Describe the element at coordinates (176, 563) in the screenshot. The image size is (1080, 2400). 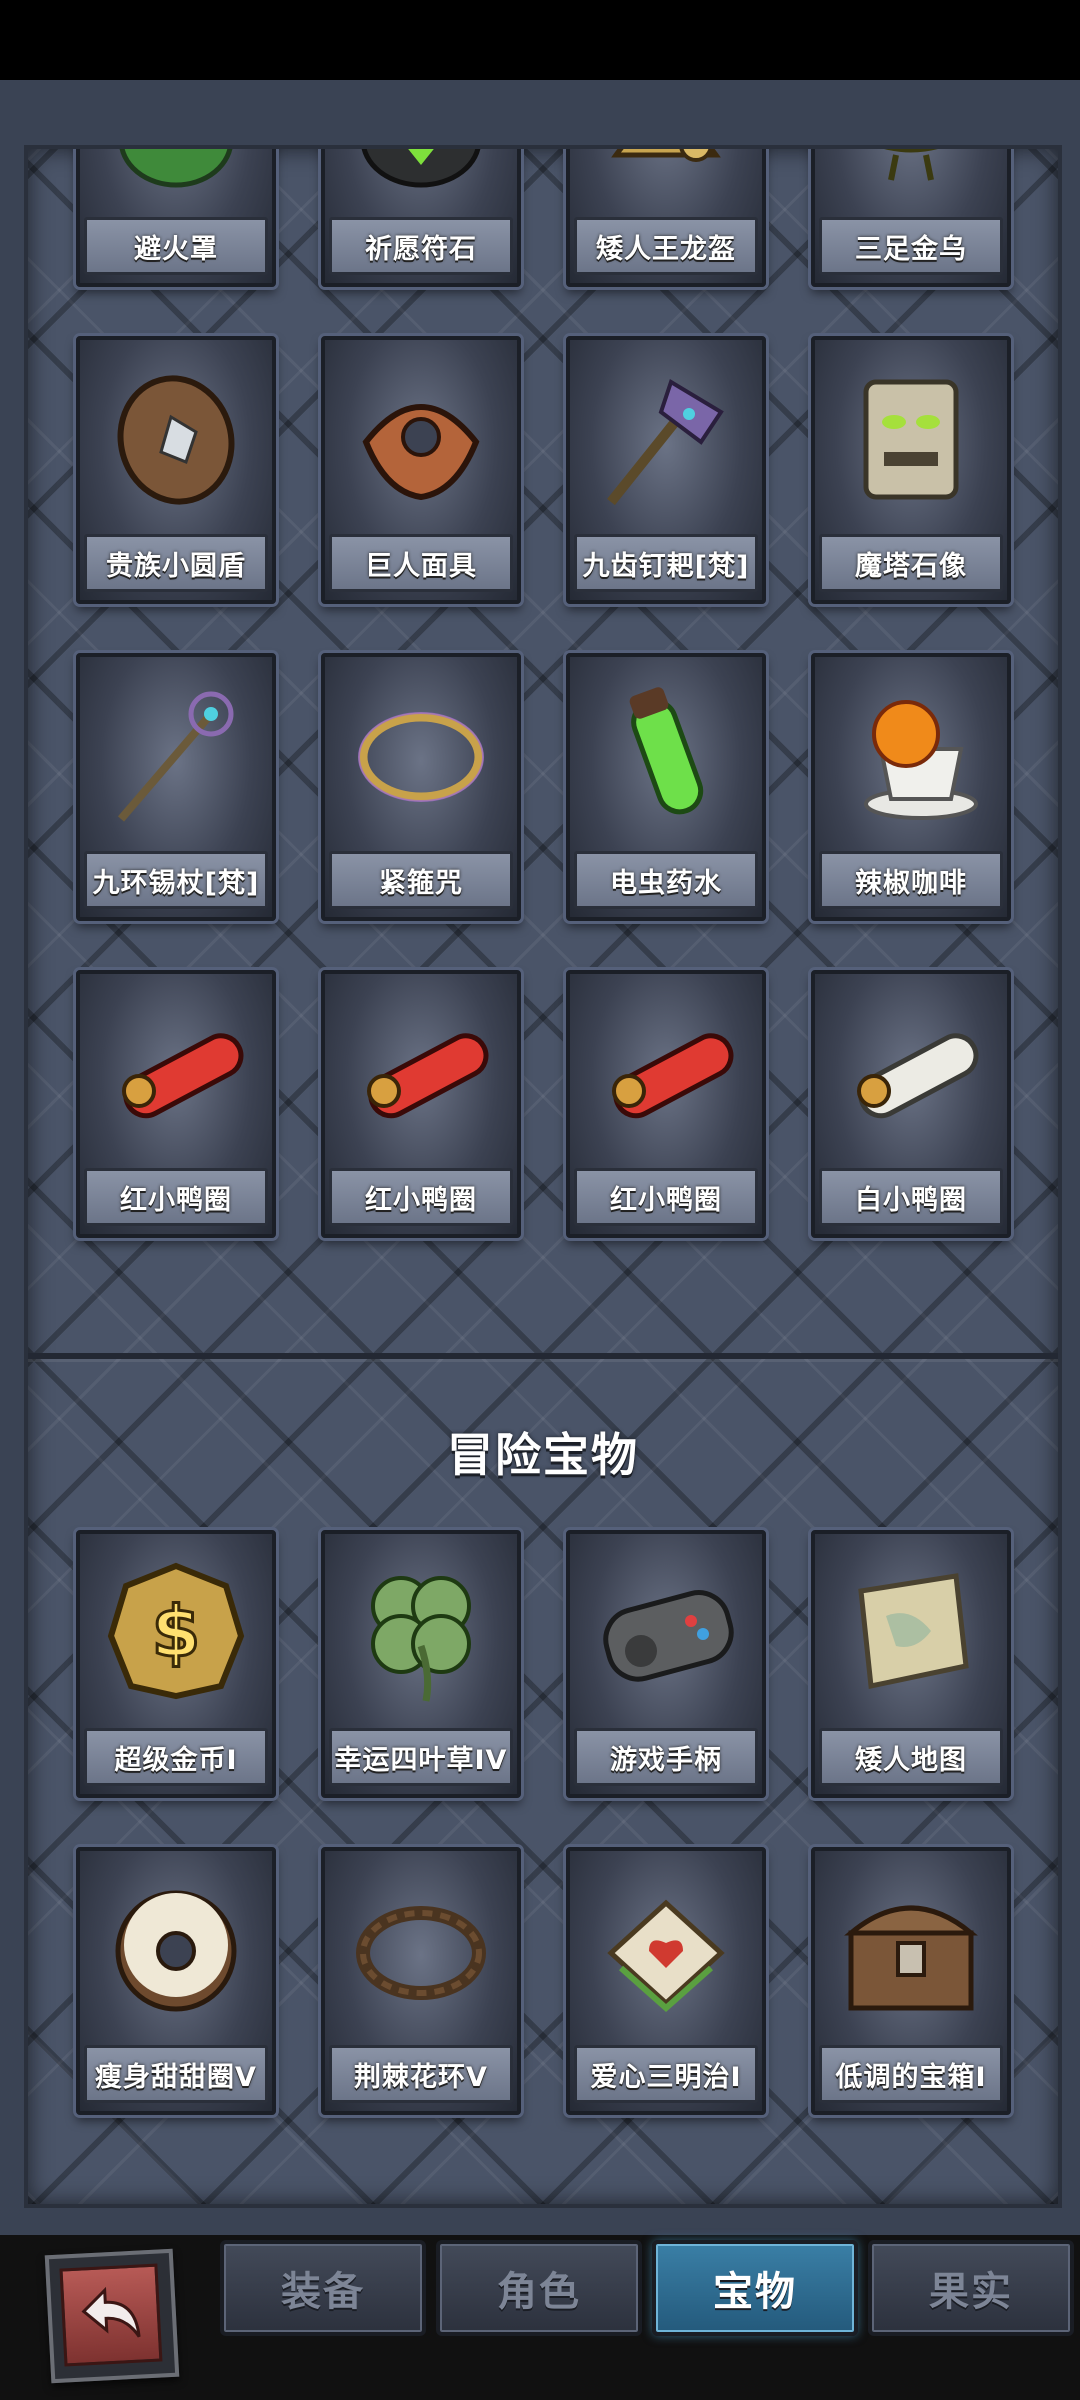
I see `treasure-label: 贵族小圆盾` at that location.